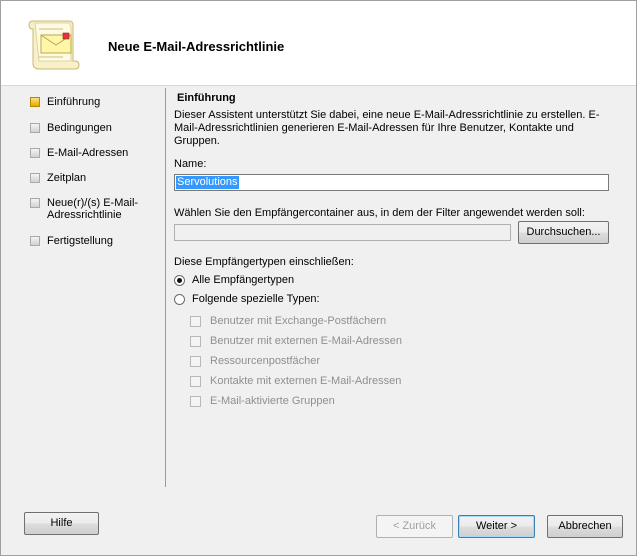 The width and height of the screenshot is (637, 556). I want to click on nav-step-bedingungen: Bedingungen, so click(95, 128).